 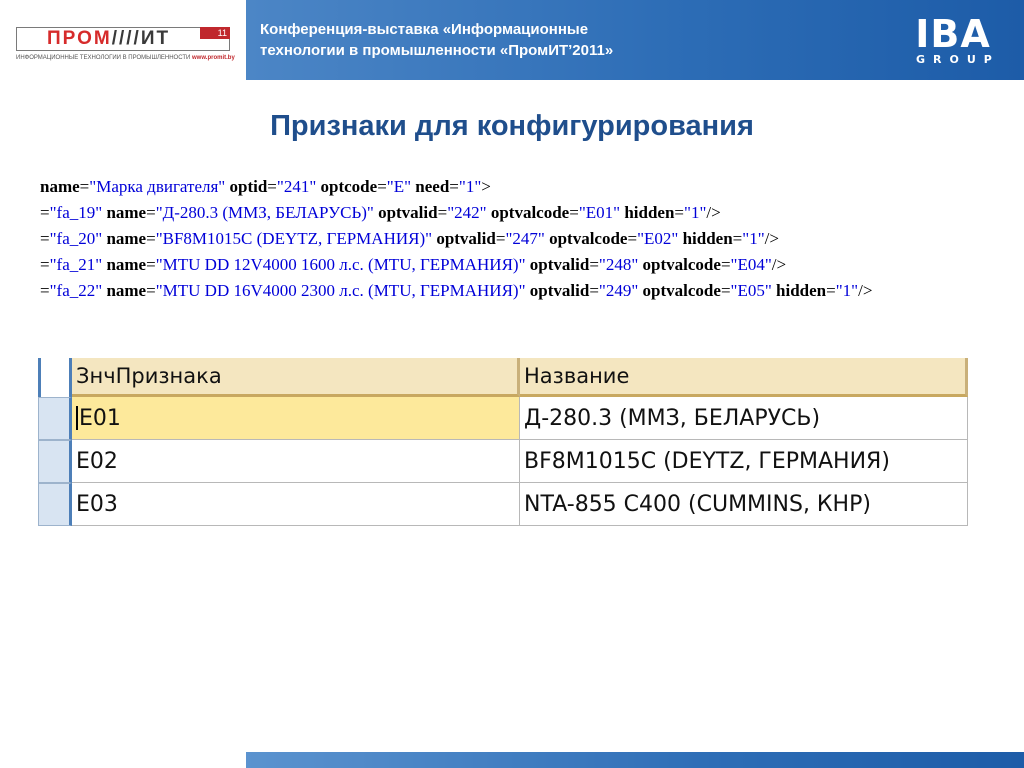 I want to click on xml-token-attr: need, so click(x=432, y=186).